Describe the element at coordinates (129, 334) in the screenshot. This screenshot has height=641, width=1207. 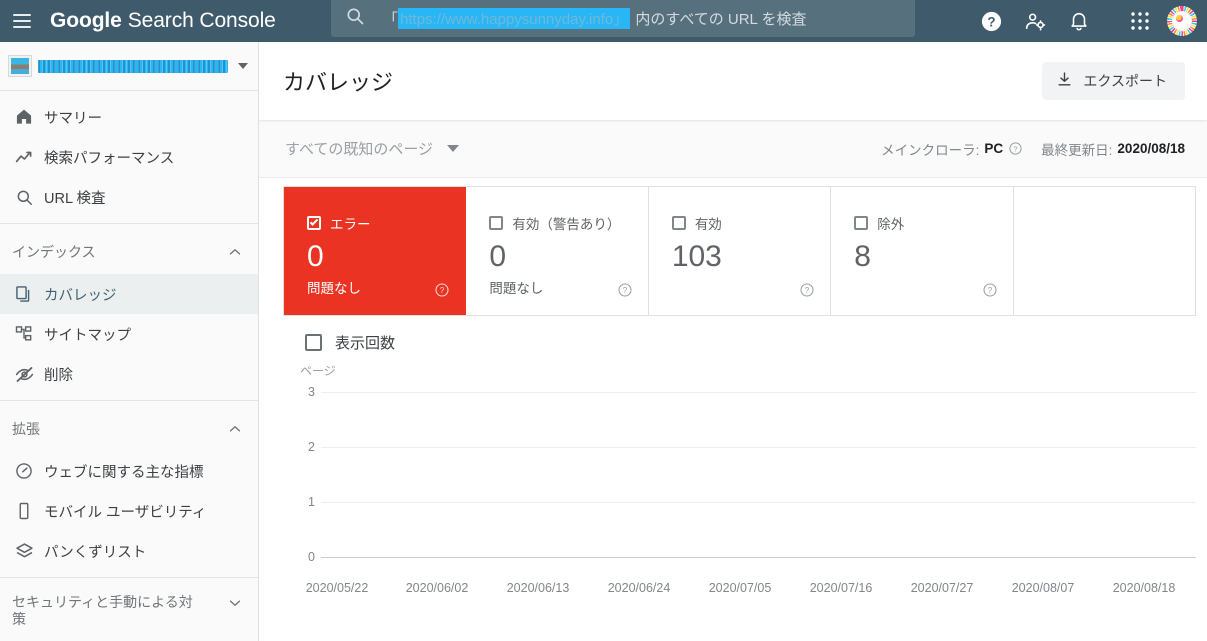
I see `sidebar-item-sitemaps: サイトマップ` at that location.